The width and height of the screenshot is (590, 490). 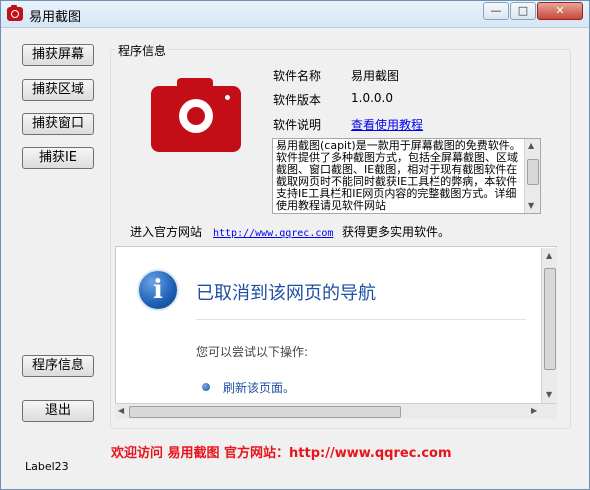 I want to click on tutorial-link: 查看使用教程, so click(x=387, y=124).